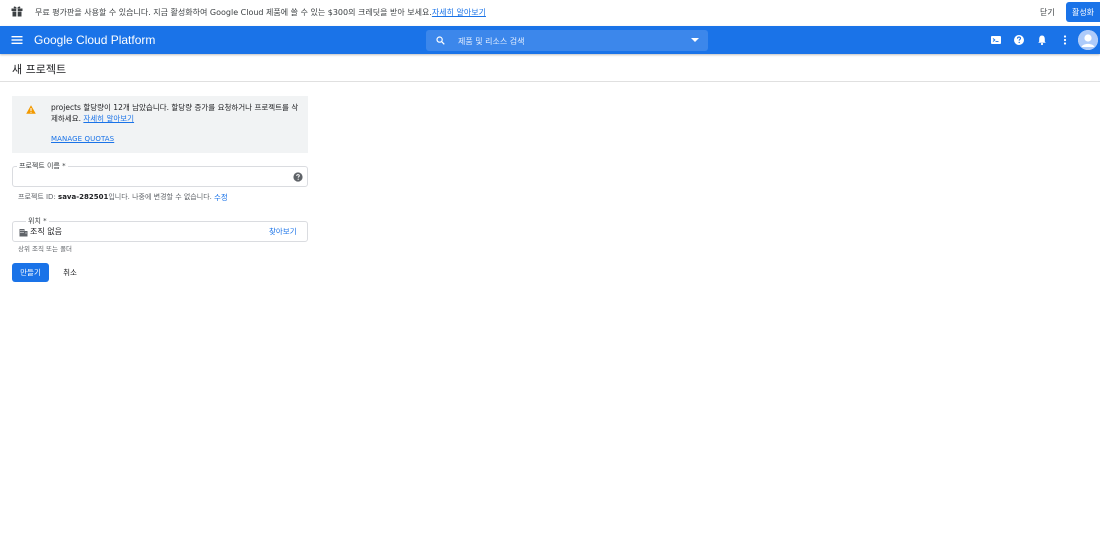 This screenshot has height=534, width=1100. I want to click on project-id-suffix: 입니다. 나중에 변경할 수 없습니다., so click(160, 197).